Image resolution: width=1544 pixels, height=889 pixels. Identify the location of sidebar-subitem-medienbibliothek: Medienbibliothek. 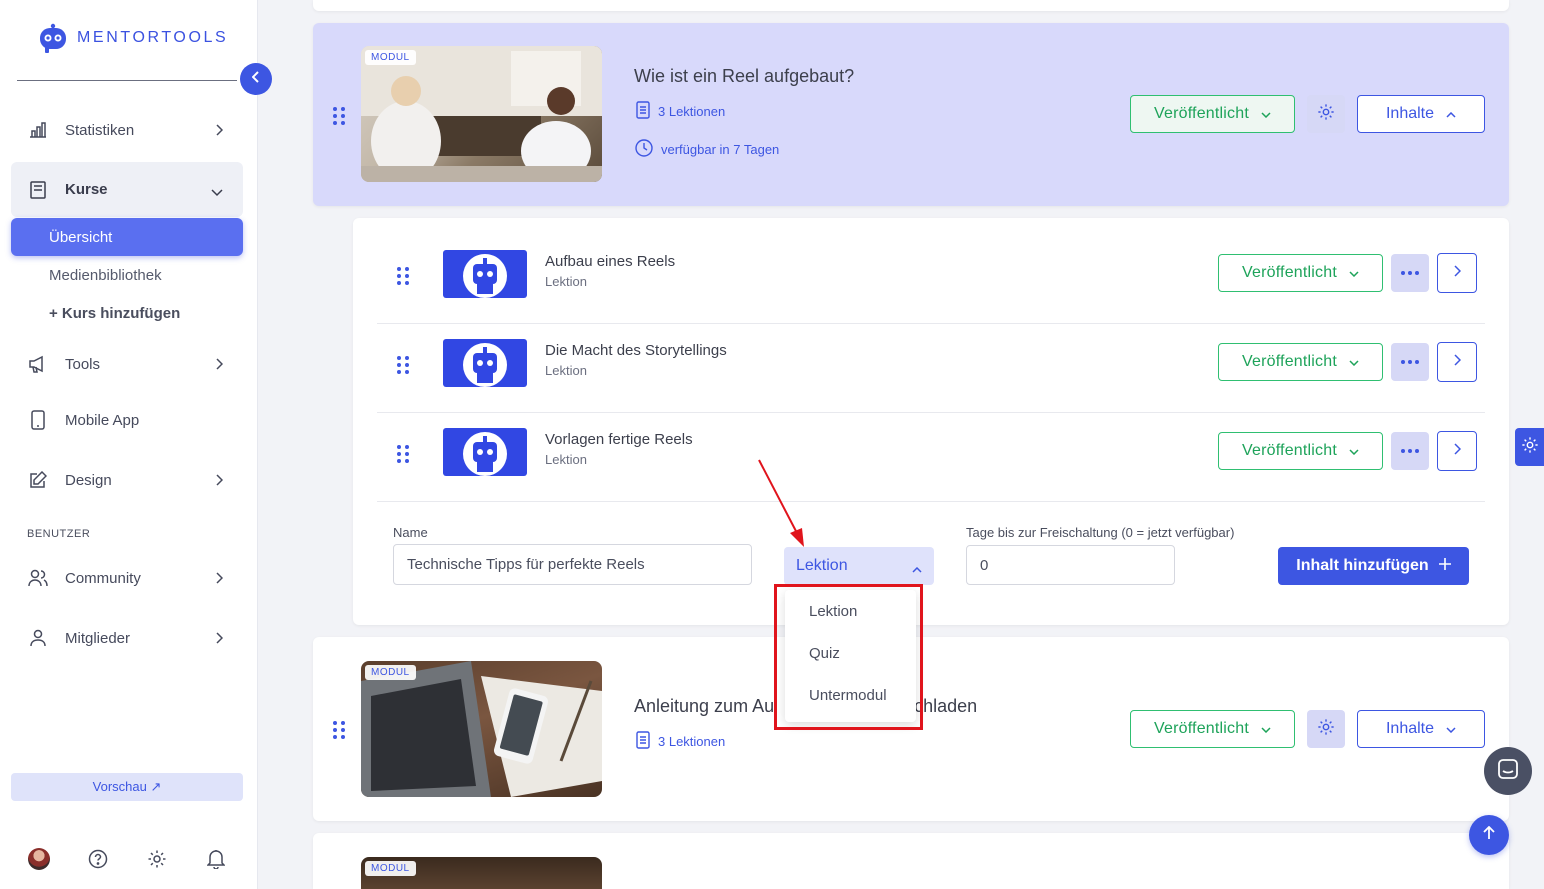
(127, 275).